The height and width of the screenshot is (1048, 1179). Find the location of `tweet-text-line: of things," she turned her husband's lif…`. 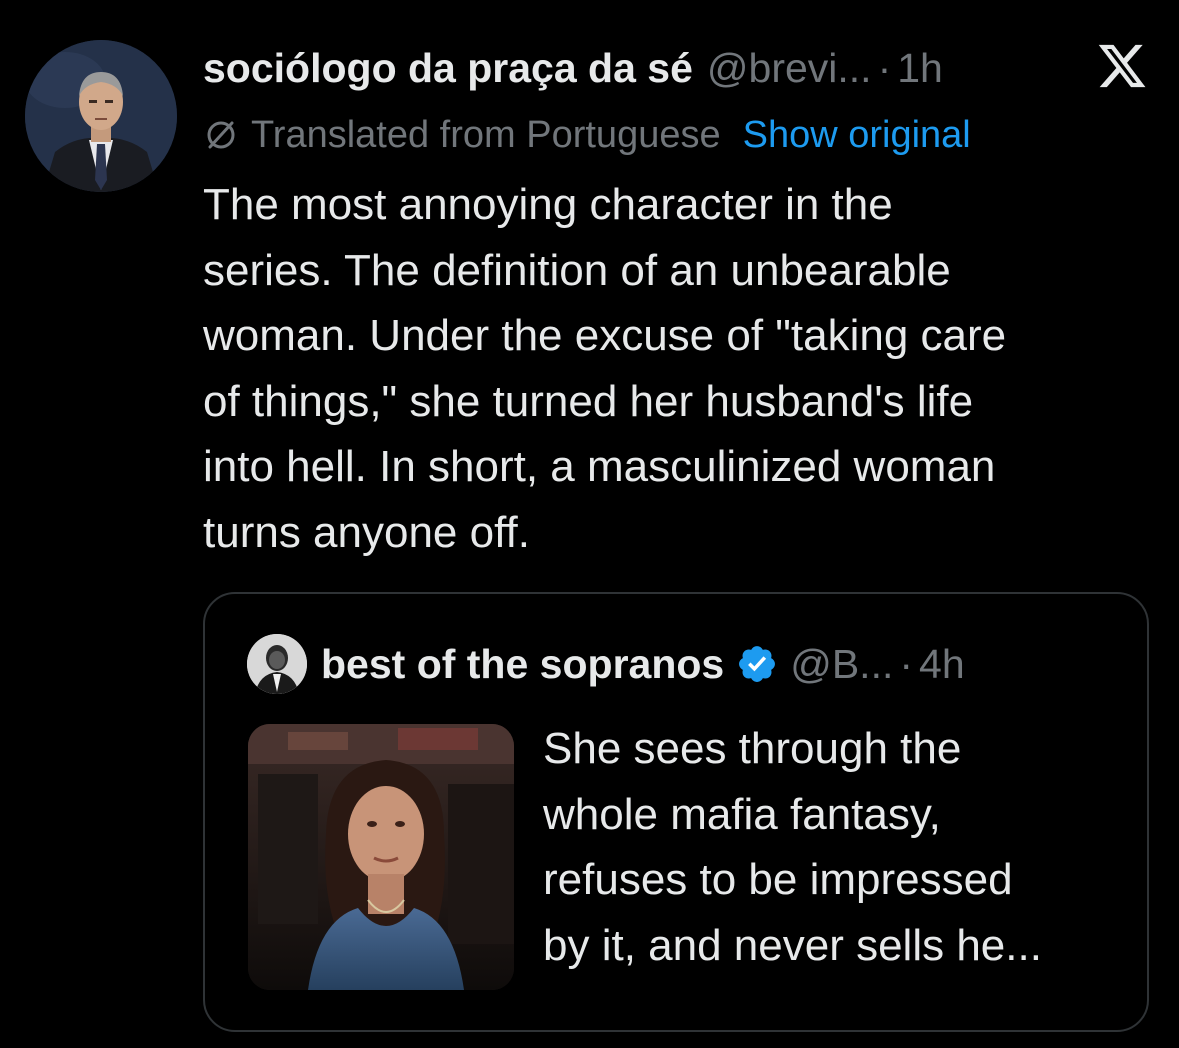

tweet-text-line: of things," she turned her husband's lif… is located at coordinates (588, 401).